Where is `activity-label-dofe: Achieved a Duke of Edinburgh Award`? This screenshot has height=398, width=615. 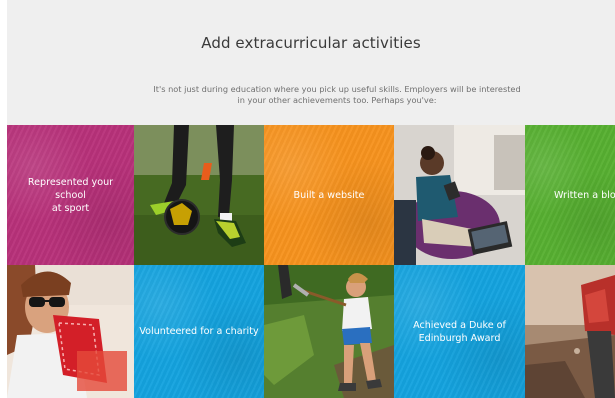 activity-label-dofe: Achieved a Duke of Edinburgh Award is located at coordinates (459, 331).